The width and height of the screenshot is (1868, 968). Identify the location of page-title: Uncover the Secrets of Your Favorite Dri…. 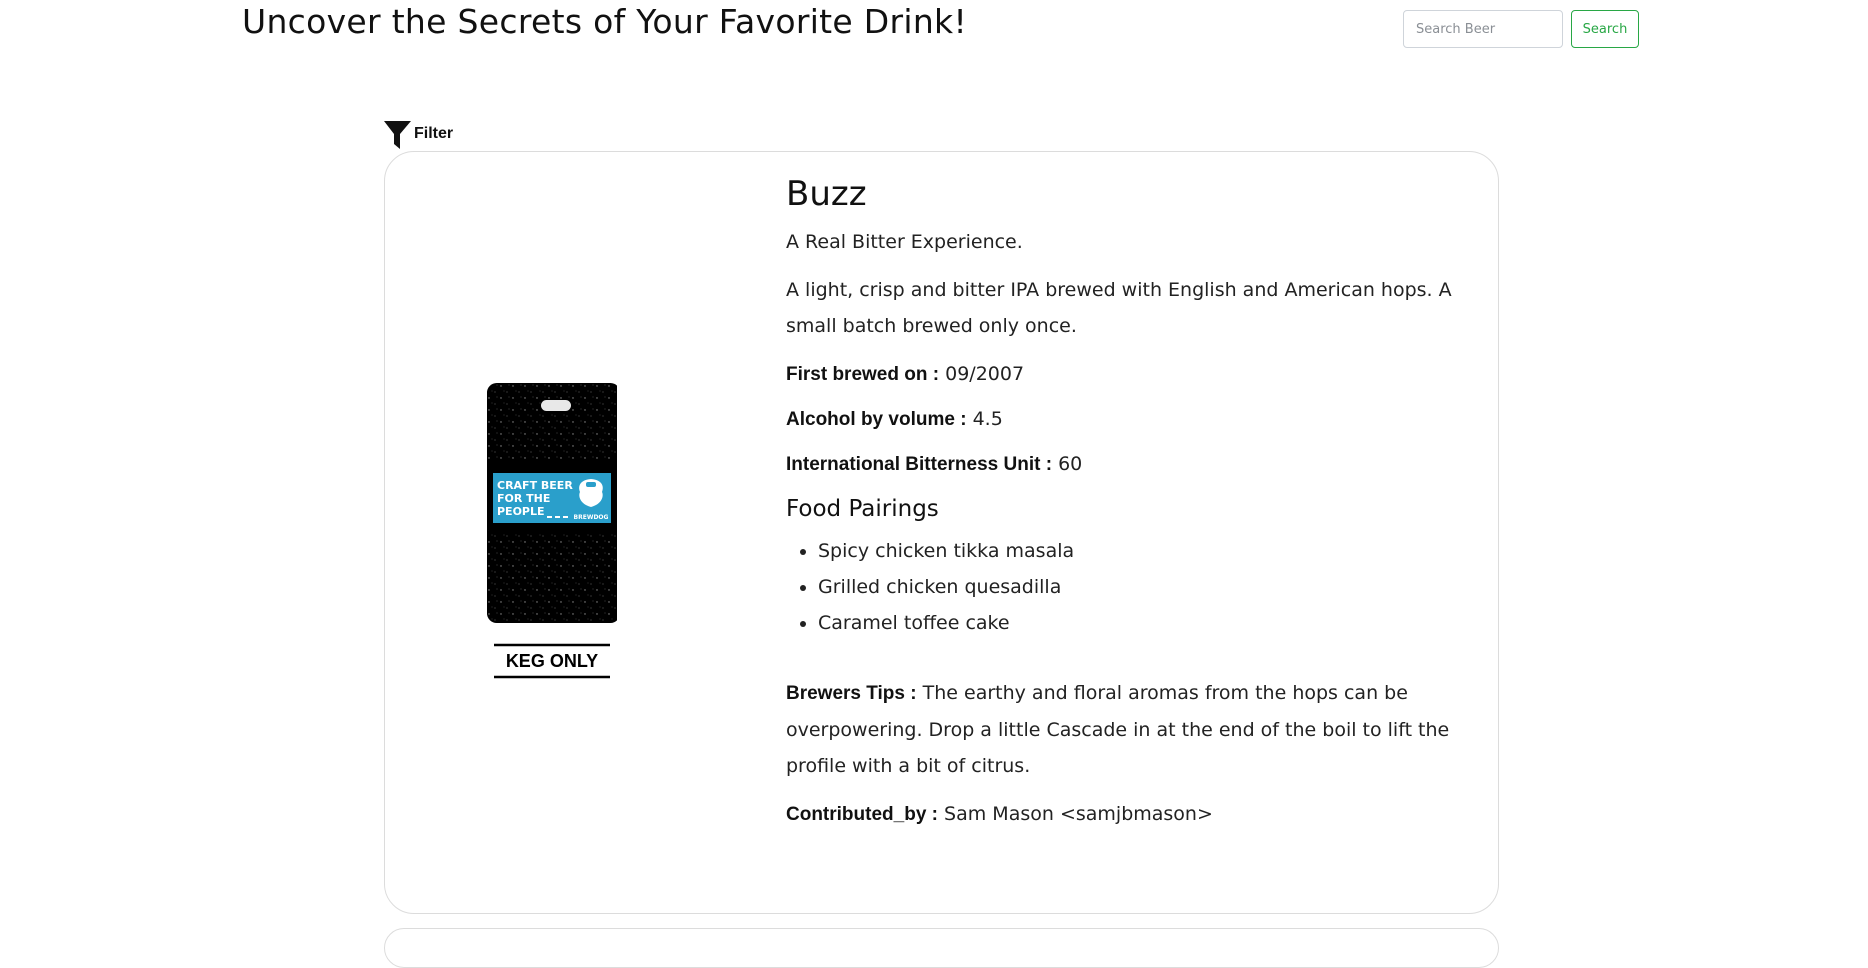
(604, 21).